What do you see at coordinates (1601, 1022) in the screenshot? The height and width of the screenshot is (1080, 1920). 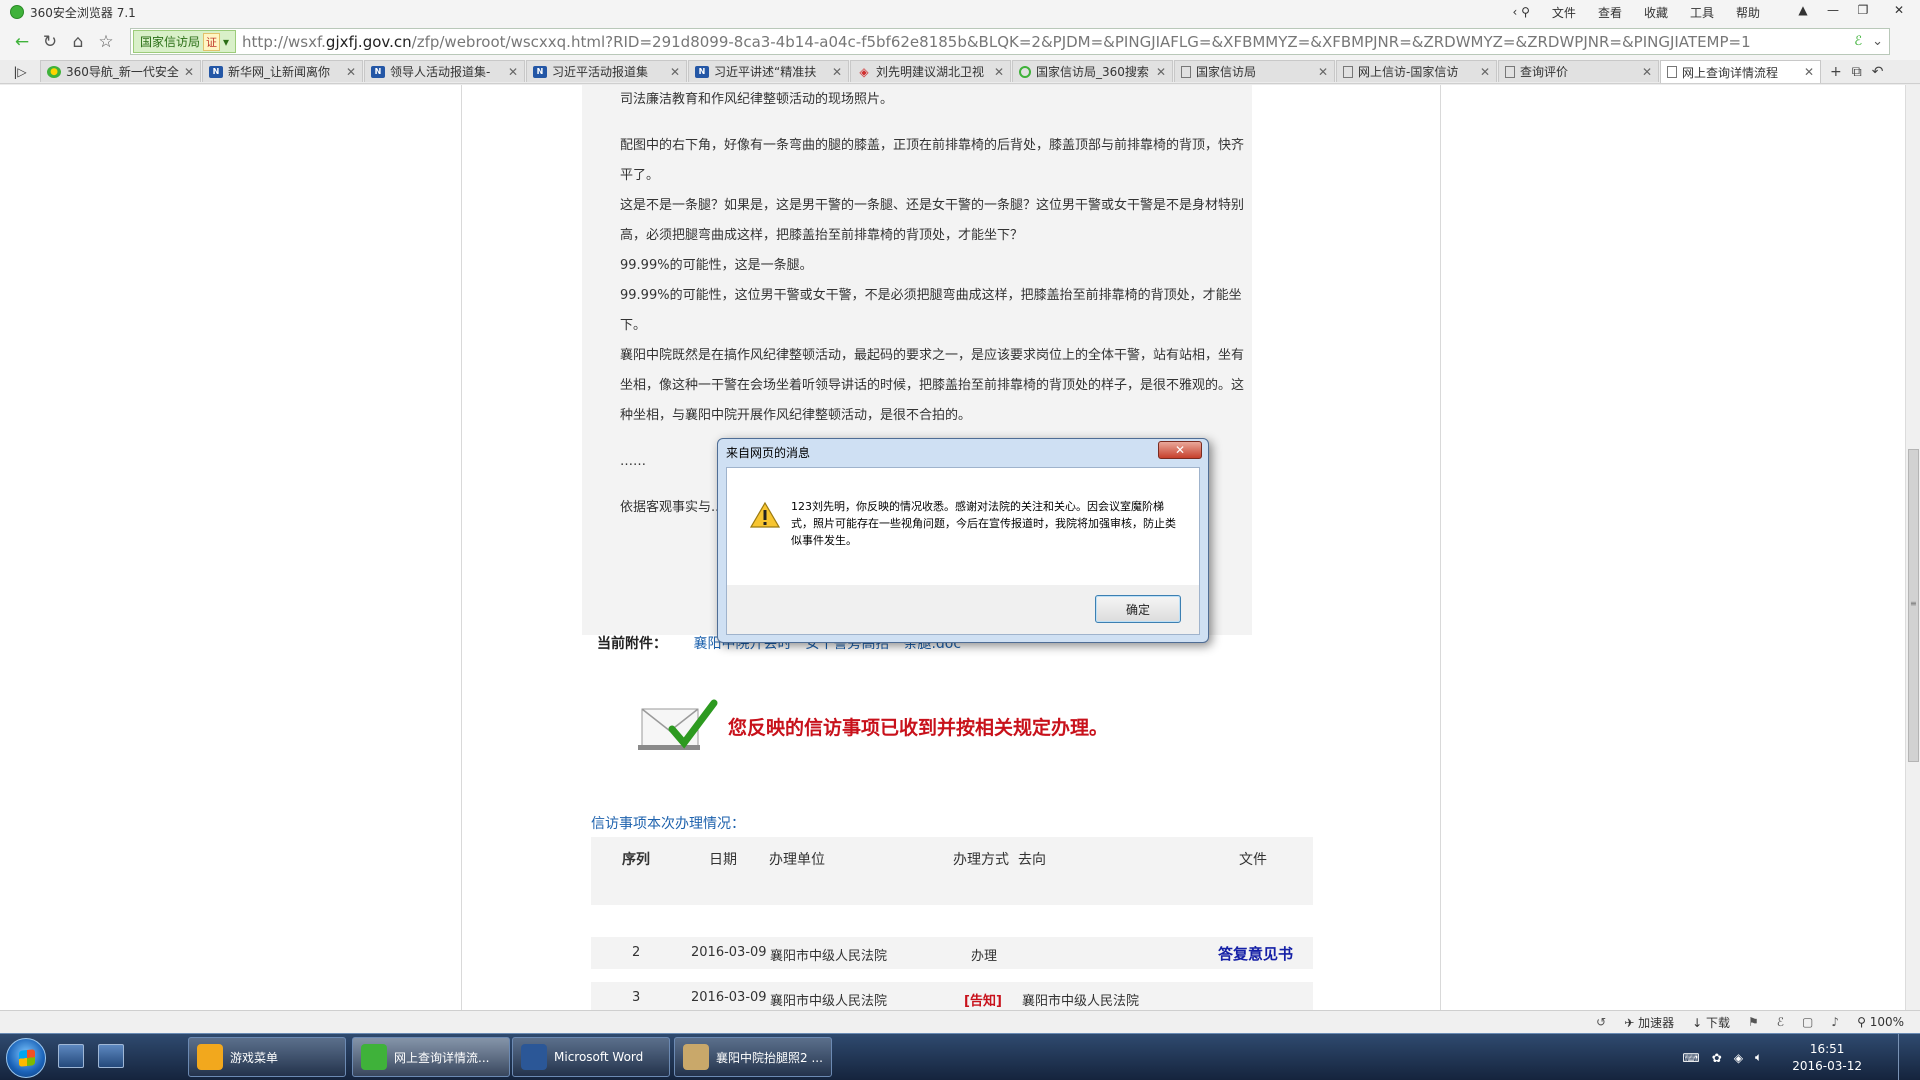 I see `history-icon: ↺` at bounding box center [1601, 1022].